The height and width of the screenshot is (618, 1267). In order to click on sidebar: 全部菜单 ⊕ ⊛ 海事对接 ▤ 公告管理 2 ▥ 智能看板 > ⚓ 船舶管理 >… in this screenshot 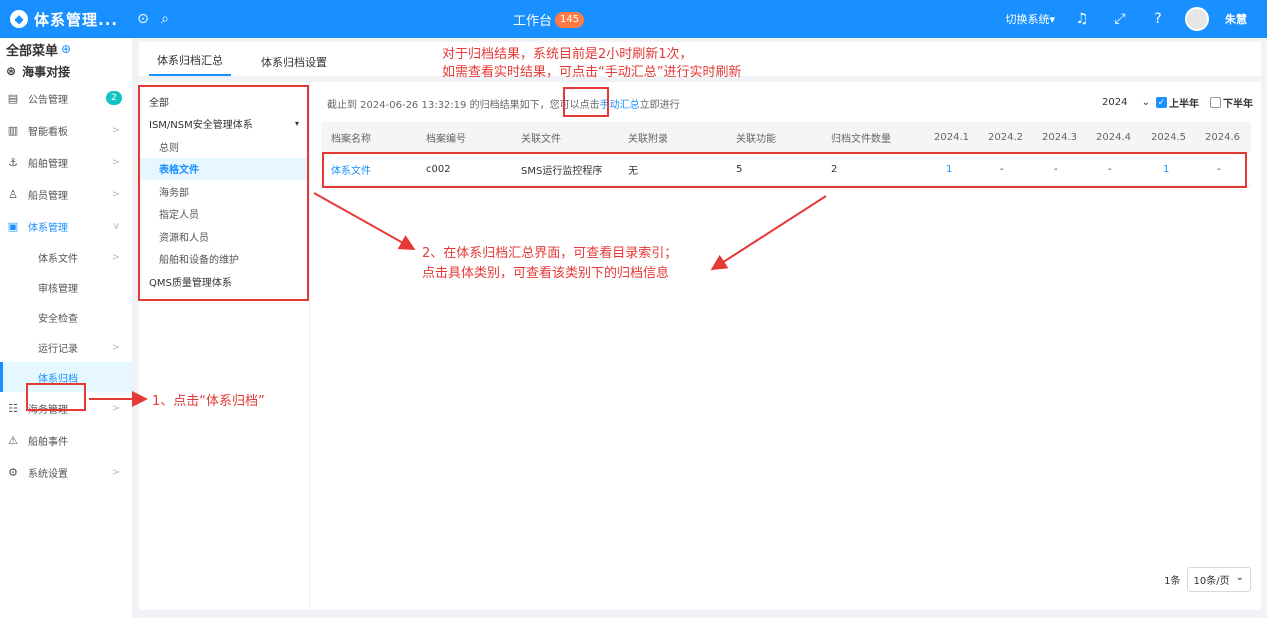, I will do `click(66, 328)`.